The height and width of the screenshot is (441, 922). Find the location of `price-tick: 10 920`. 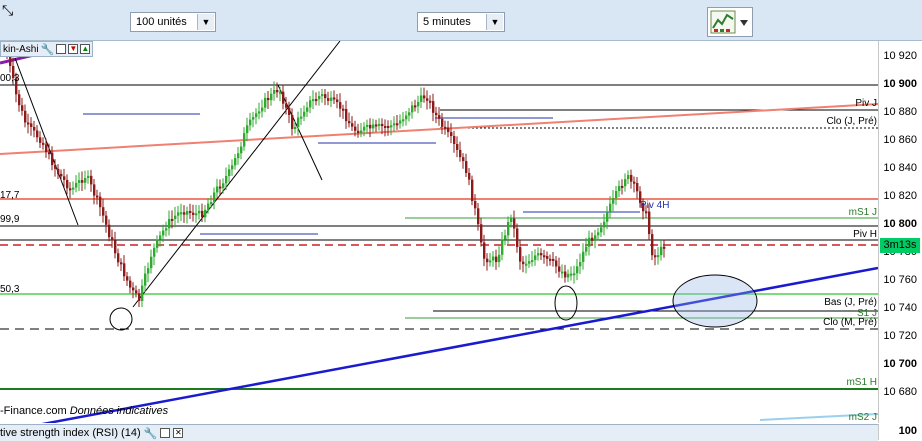

price-tick: 10 920 is located at coordinates (900, 56).